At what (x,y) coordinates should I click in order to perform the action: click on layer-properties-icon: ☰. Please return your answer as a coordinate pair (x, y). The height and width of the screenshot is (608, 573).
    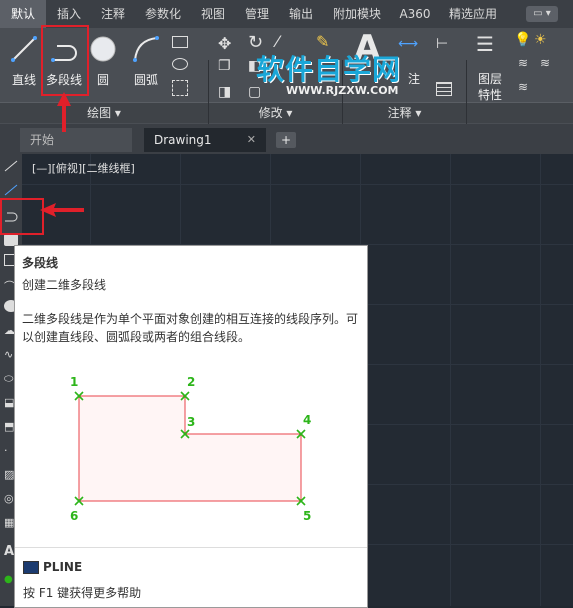
    Looking at the image, I should click on (487, 44).